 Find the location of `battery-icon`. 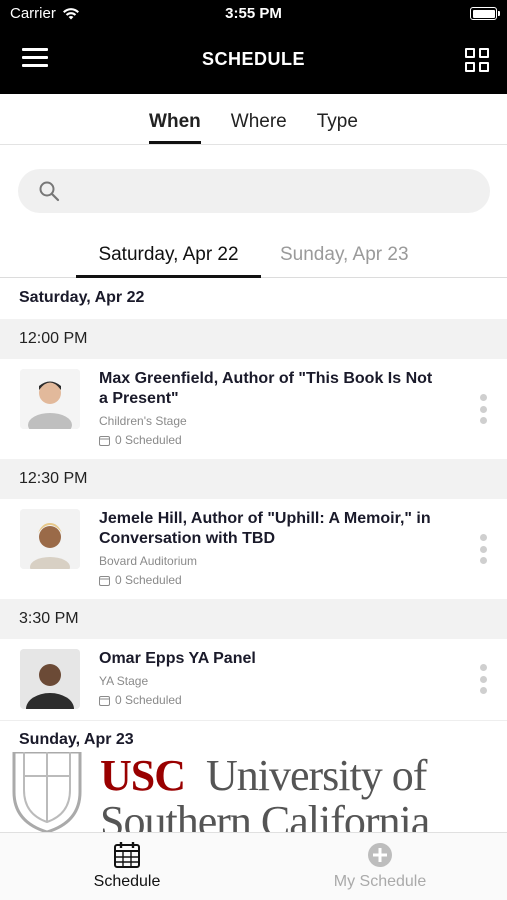

battery-icon is located at coordinates (485, 13).